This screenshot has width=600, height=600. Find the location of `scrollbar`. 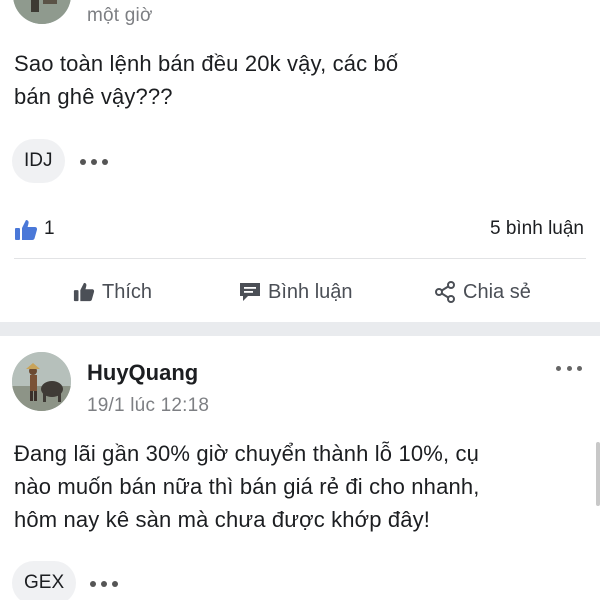

scrollbar is located at coordinates (598, 474).